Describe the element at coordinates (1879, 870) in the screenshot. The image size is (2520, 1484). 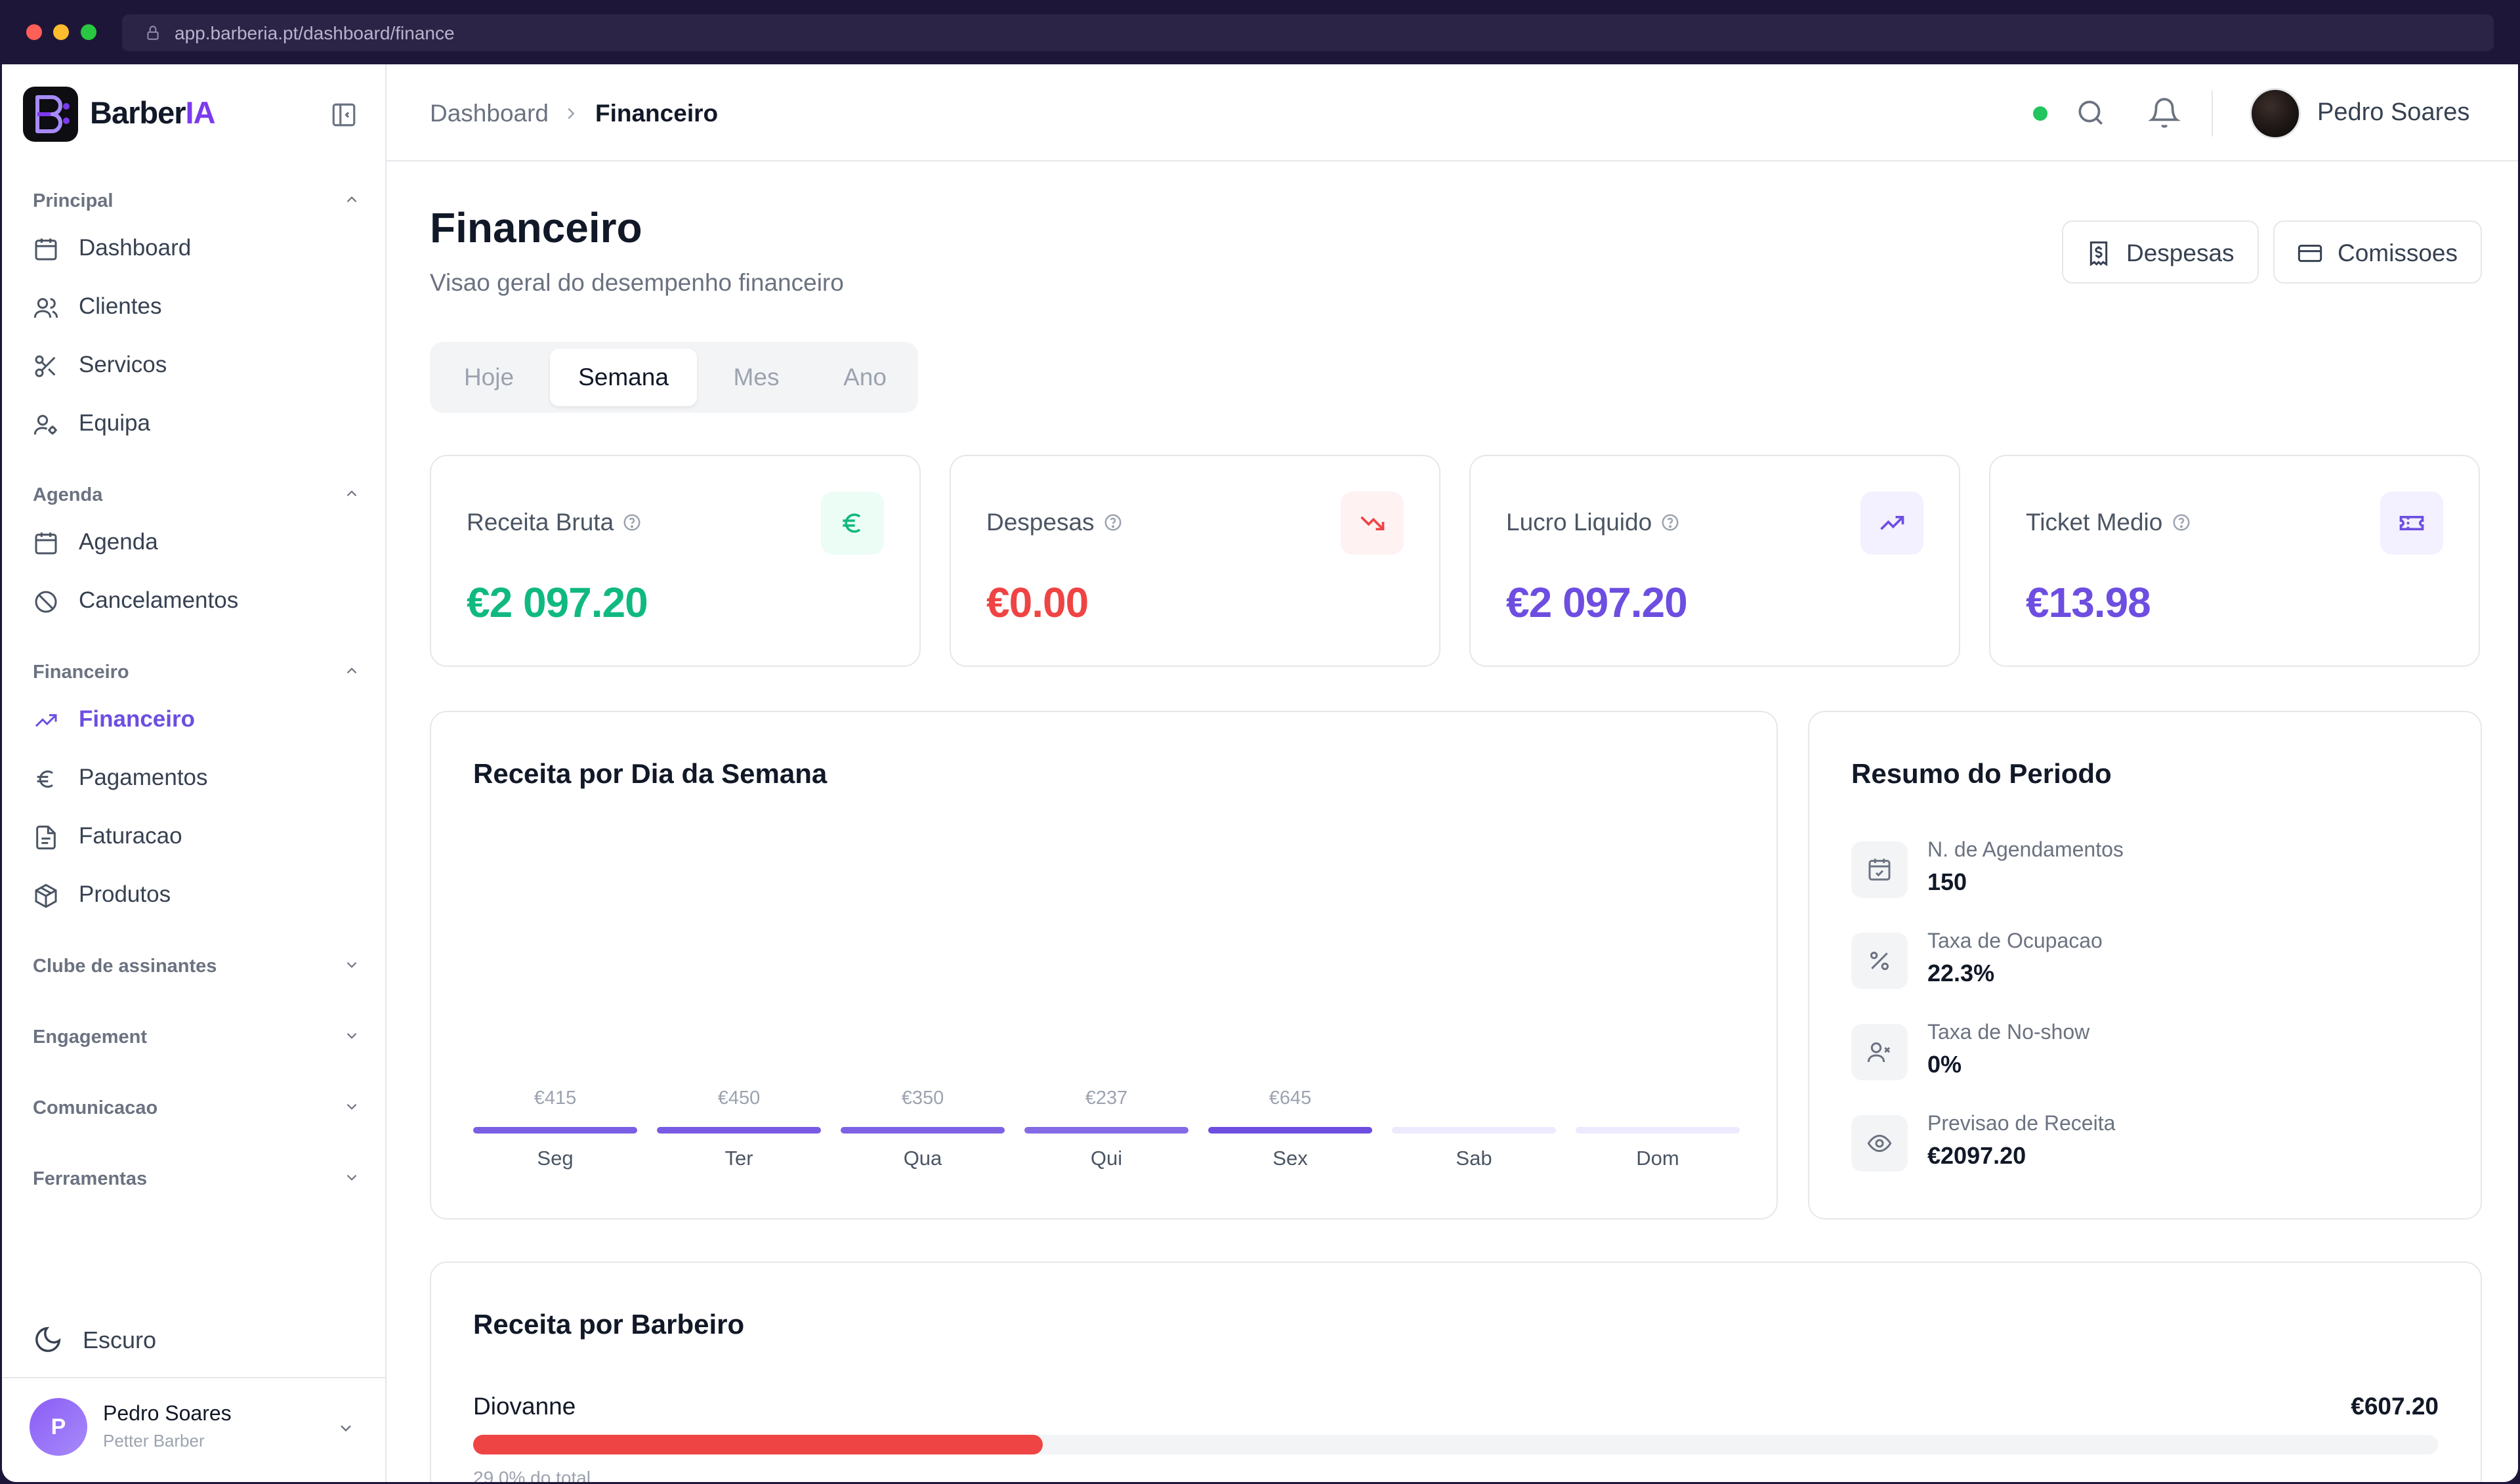
I see `calendar-check-icon` at that location.